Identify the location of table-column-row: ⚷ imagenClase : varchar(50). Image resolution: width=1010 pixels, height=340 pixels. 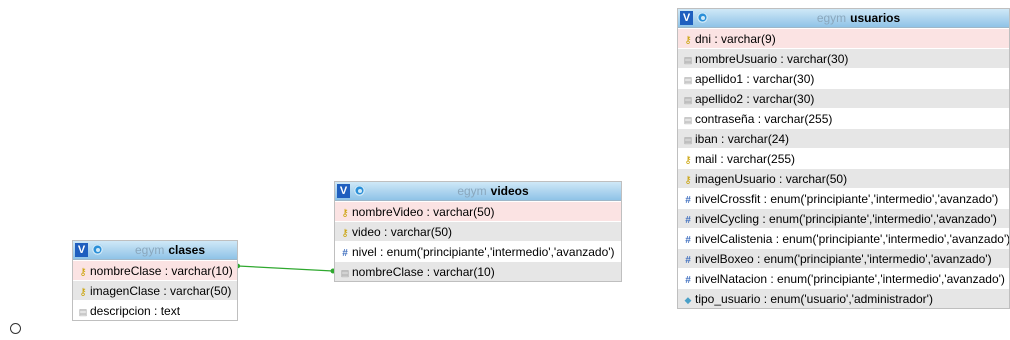
(155, 290).